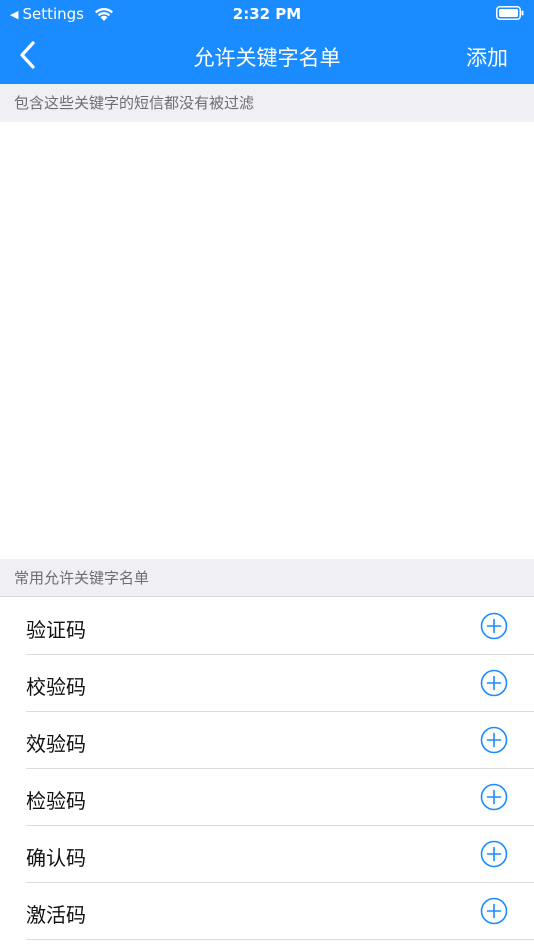 The width and height of the screenshot is (534, 950). Describe the element at coordinates (487, 57) in the screenshot. I see `add-button: 添加` at that location.